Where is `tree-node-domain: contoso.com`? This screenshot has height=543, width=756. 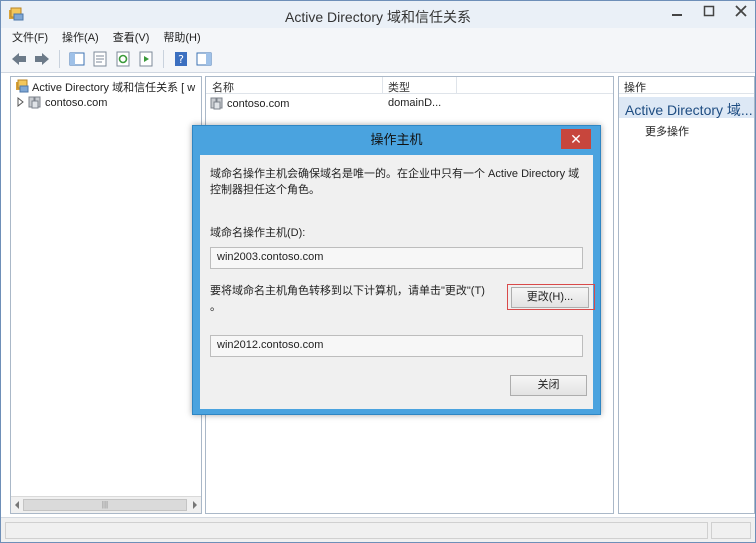 tree-node-domain: contoso.com is located at coordinates (62, 103).